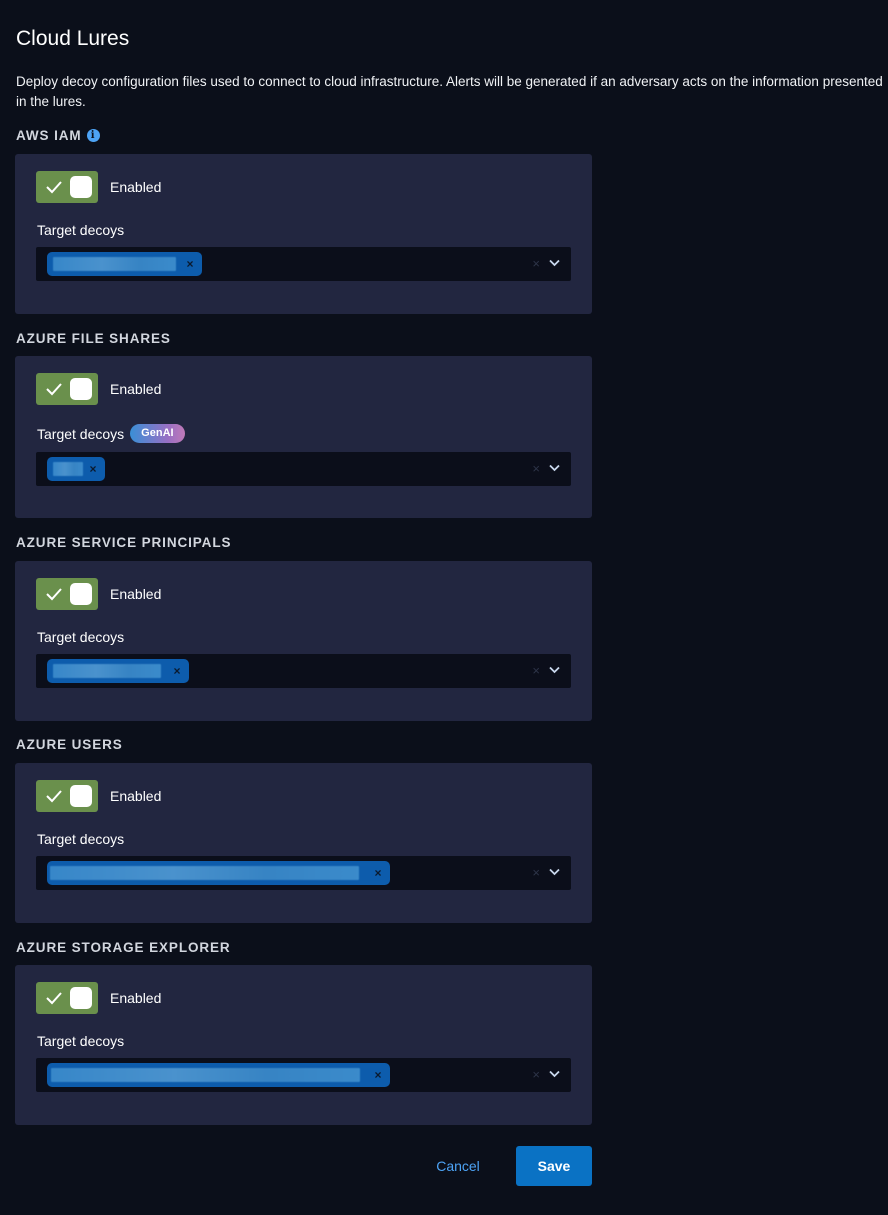 The height and width of the screenshot is (1215, 888). I want to click on section-title-label: AZURE FILE SHARES, so click(93, 338).